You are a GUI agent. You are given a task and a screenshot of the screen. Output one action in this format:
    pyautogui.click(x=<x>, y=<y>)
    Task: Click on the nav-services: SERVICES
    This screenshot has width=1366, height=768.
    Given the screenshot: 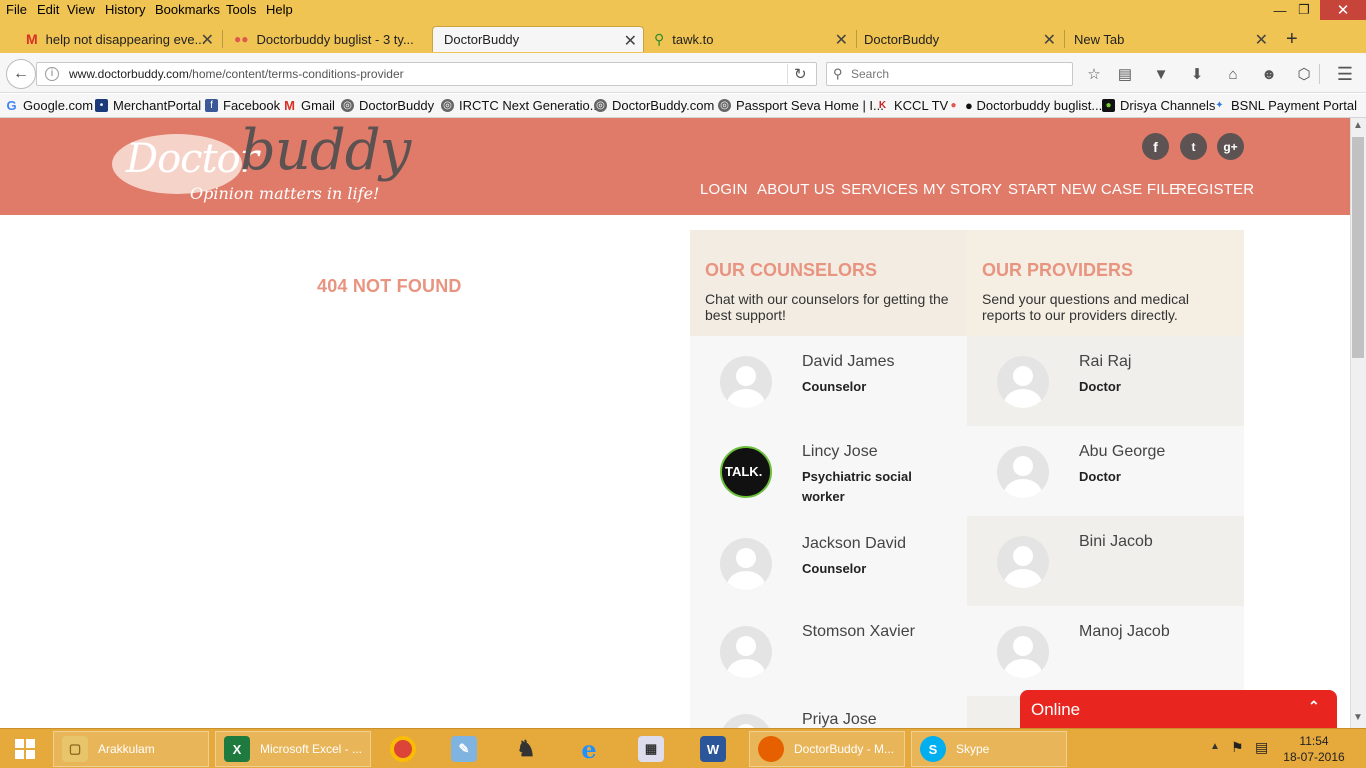 What is the action you would take?
    pyautogui.click(x=879, y=189)
    